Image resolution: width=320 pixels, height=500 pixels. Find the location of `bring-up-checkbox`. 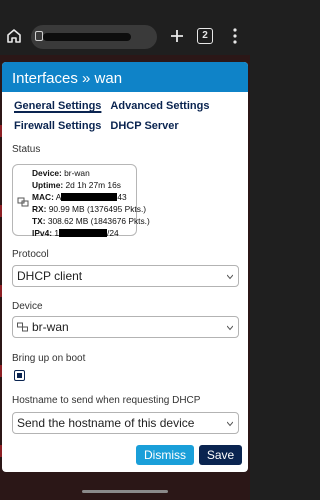

bring-up-checkbox is located at coordinates (19, 375).